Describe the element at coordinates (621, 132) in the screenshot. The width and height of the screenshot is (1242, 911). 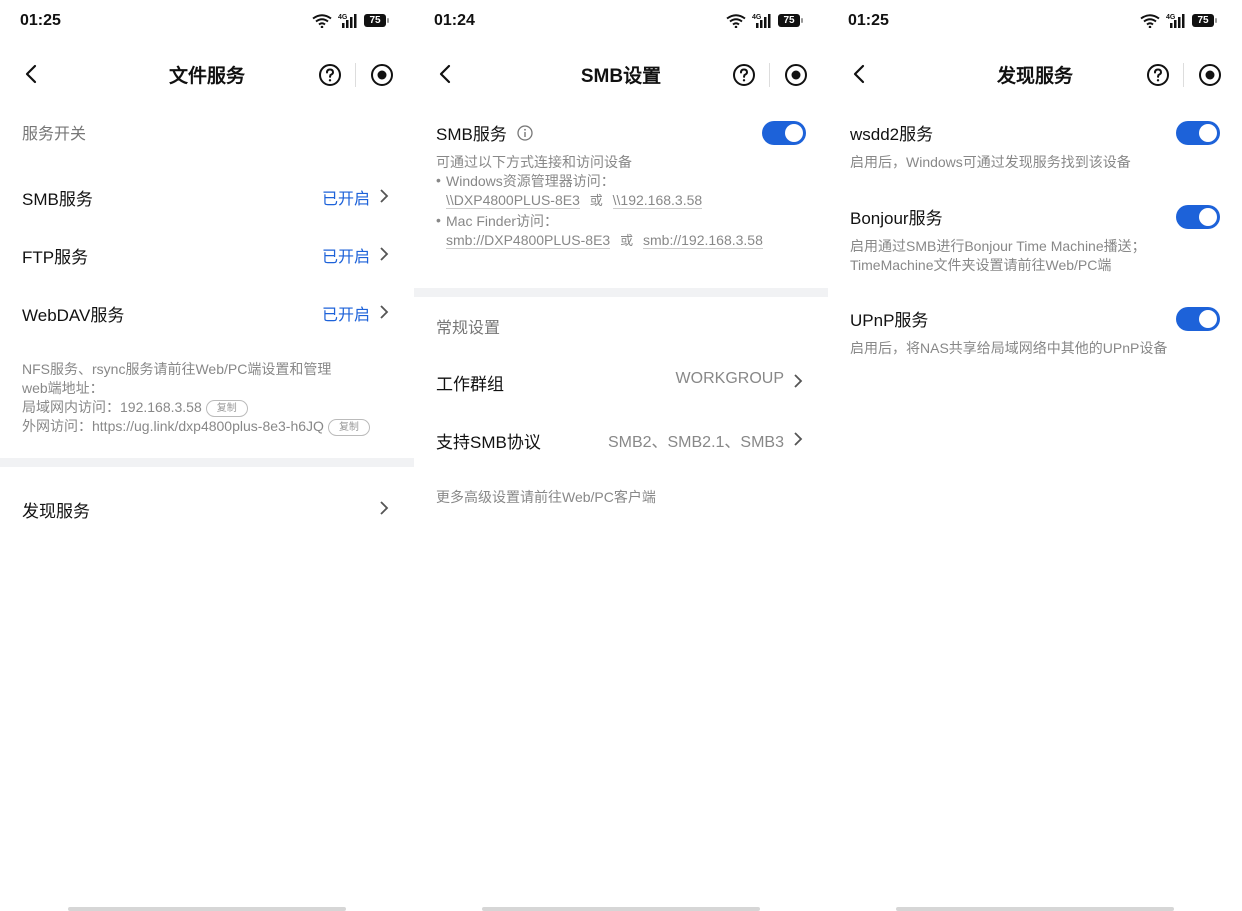
I see `smb-service-header: SMB服务` at that location.